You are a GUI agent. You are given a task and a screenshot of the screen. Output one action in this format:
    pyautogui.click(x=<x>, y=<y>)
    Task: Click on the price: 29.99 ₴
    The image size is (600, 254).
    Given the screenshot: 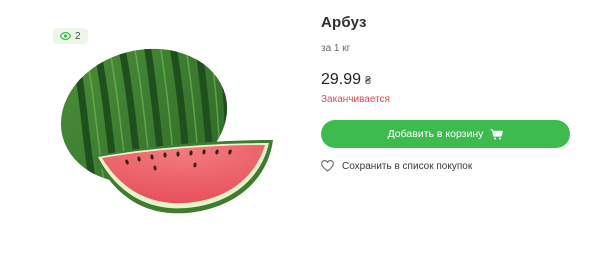 What is the action you would take?
    pyautogui.click(x=448, y=81)
    